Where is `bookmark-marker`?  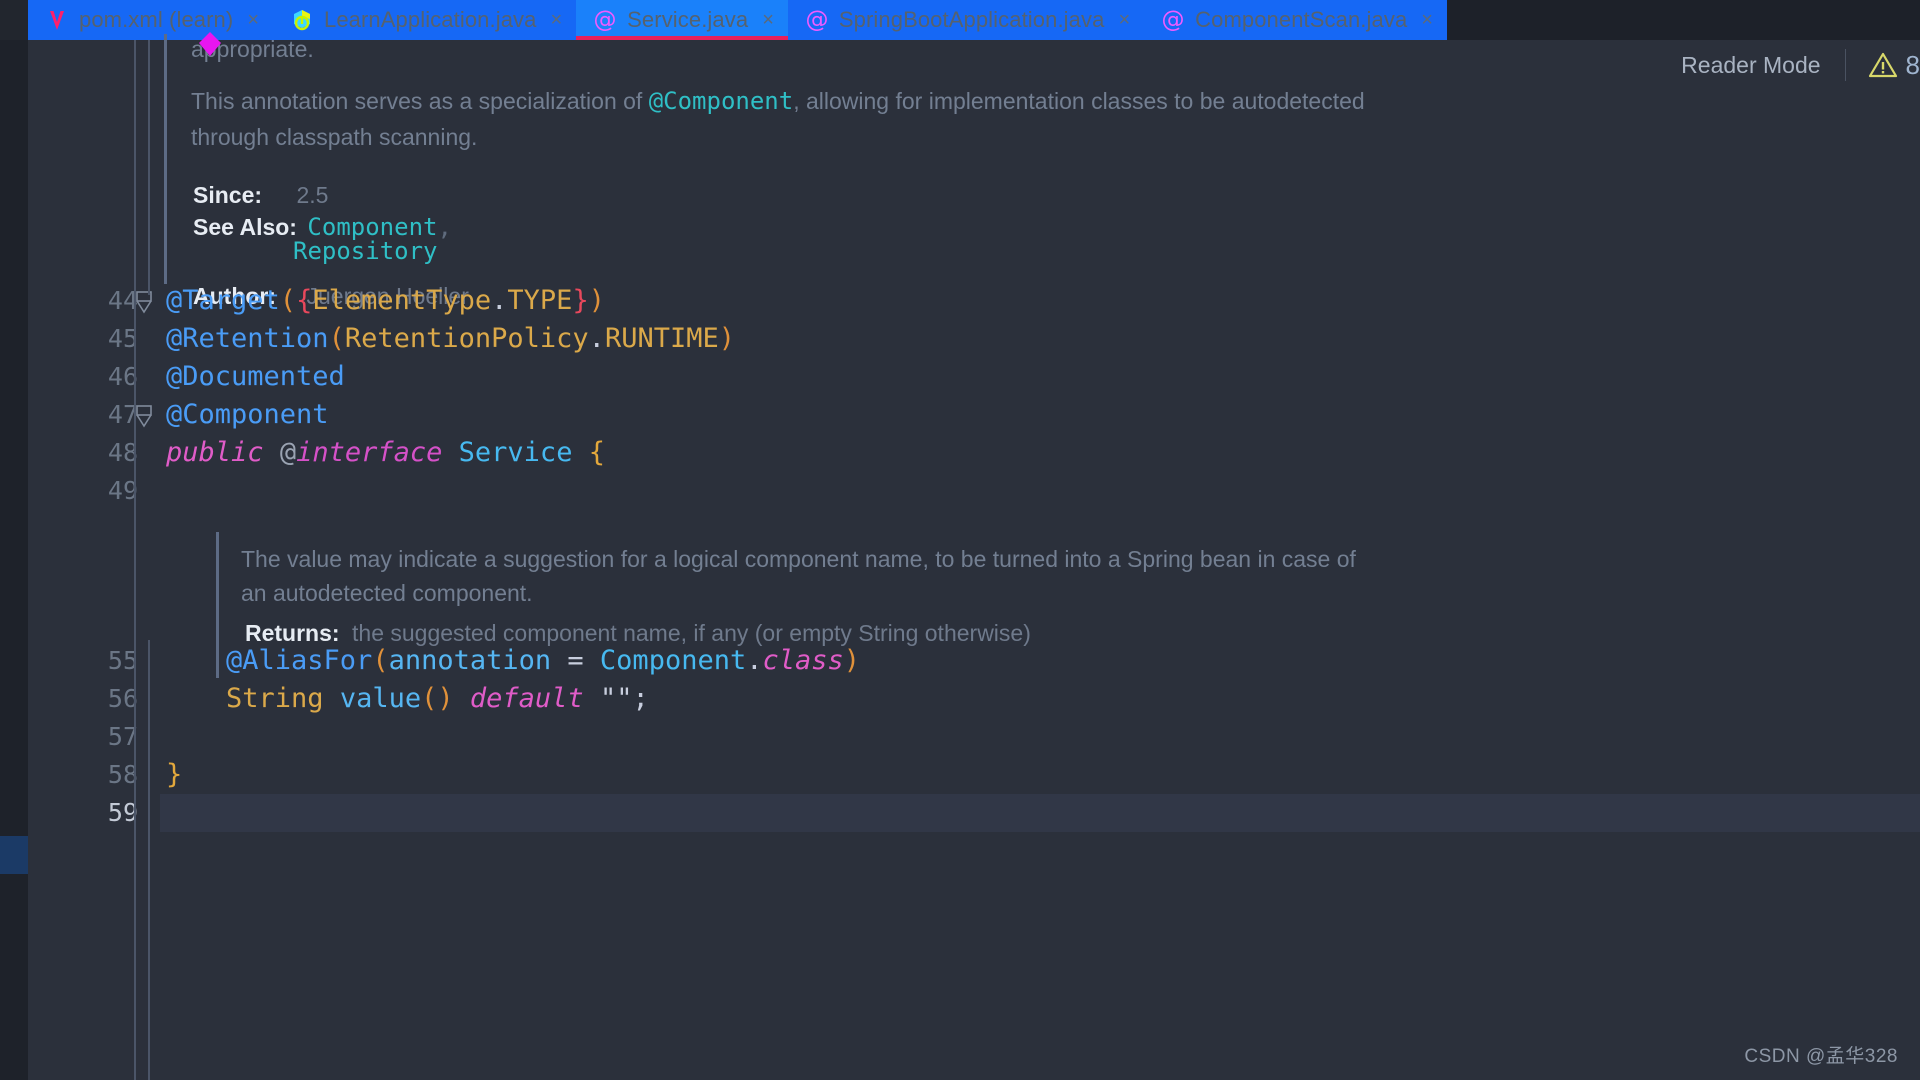 bookmark-marker is located at coordinates (14, 855).